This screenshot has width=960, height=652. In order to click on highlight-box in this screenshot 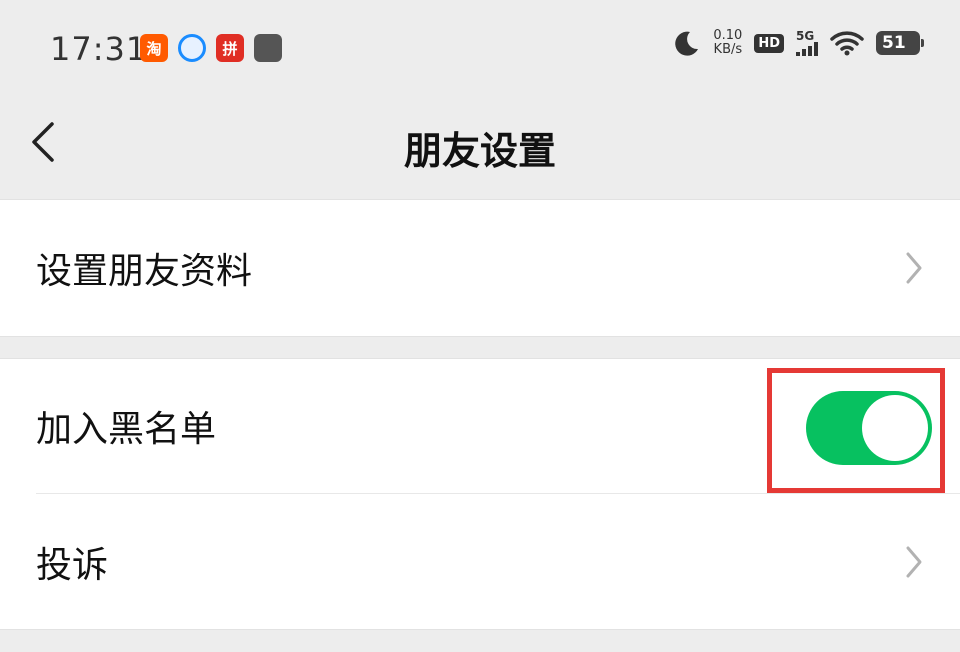, I will do `click(856, 430)`.